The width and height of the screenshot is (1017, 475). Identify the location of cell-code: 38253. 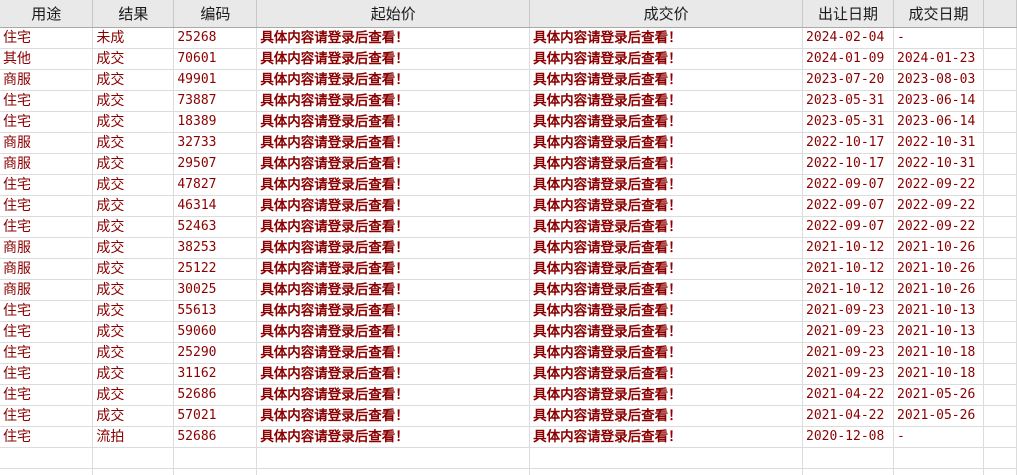
(215, 248).